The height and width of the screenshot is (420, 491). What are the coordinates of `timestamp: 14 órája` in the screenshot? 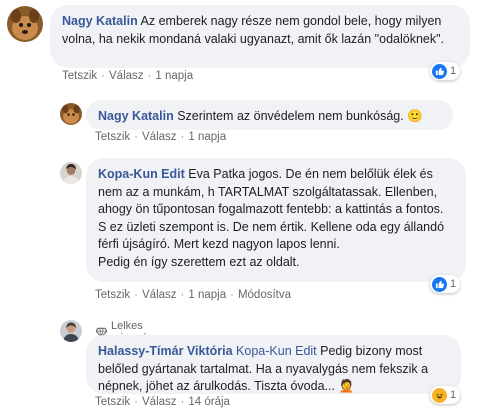 It's located at (209, 402).